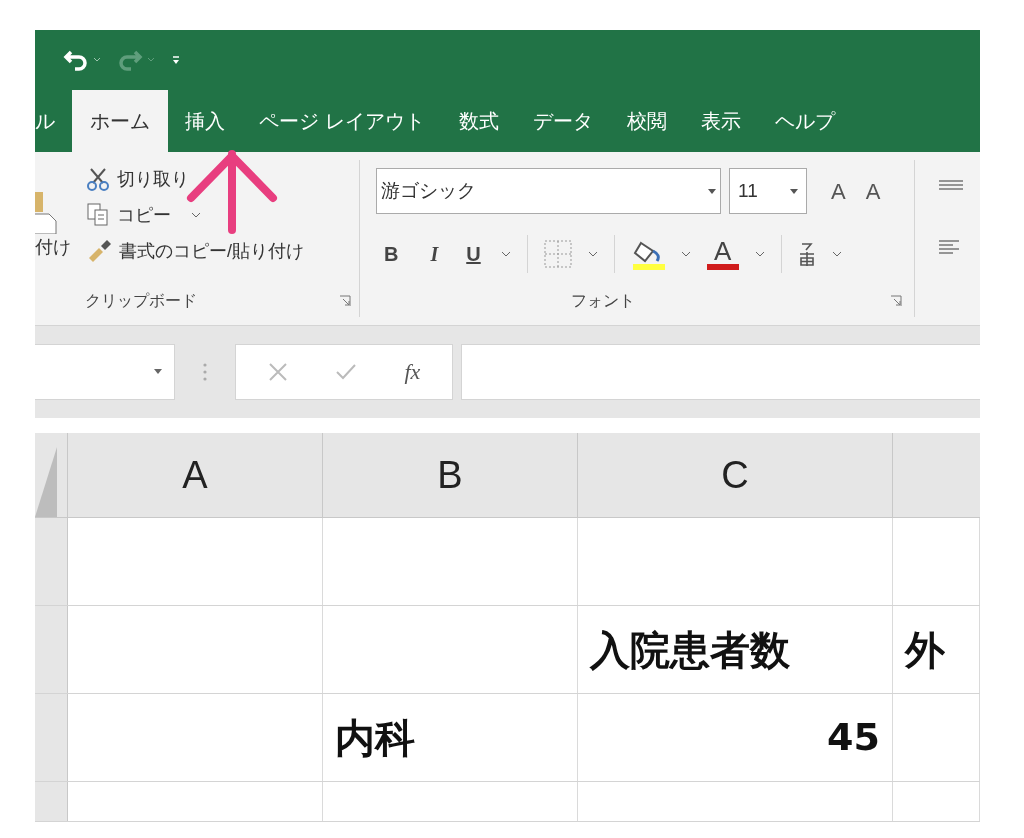 The width and height of the screenshot is (1024, 838). Describe the element at coordinates (277, 371) in the screenshot. I see `cancel-icon` at that location.